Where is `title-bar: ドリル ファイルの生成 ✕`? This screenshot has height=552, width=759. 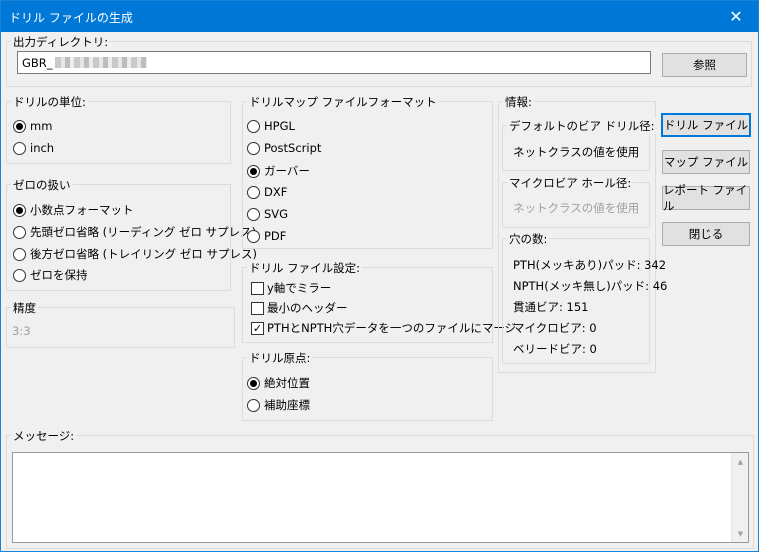
title-bar: ドリル ファイルの生成 ✕ is located at coordinates (379, 16).